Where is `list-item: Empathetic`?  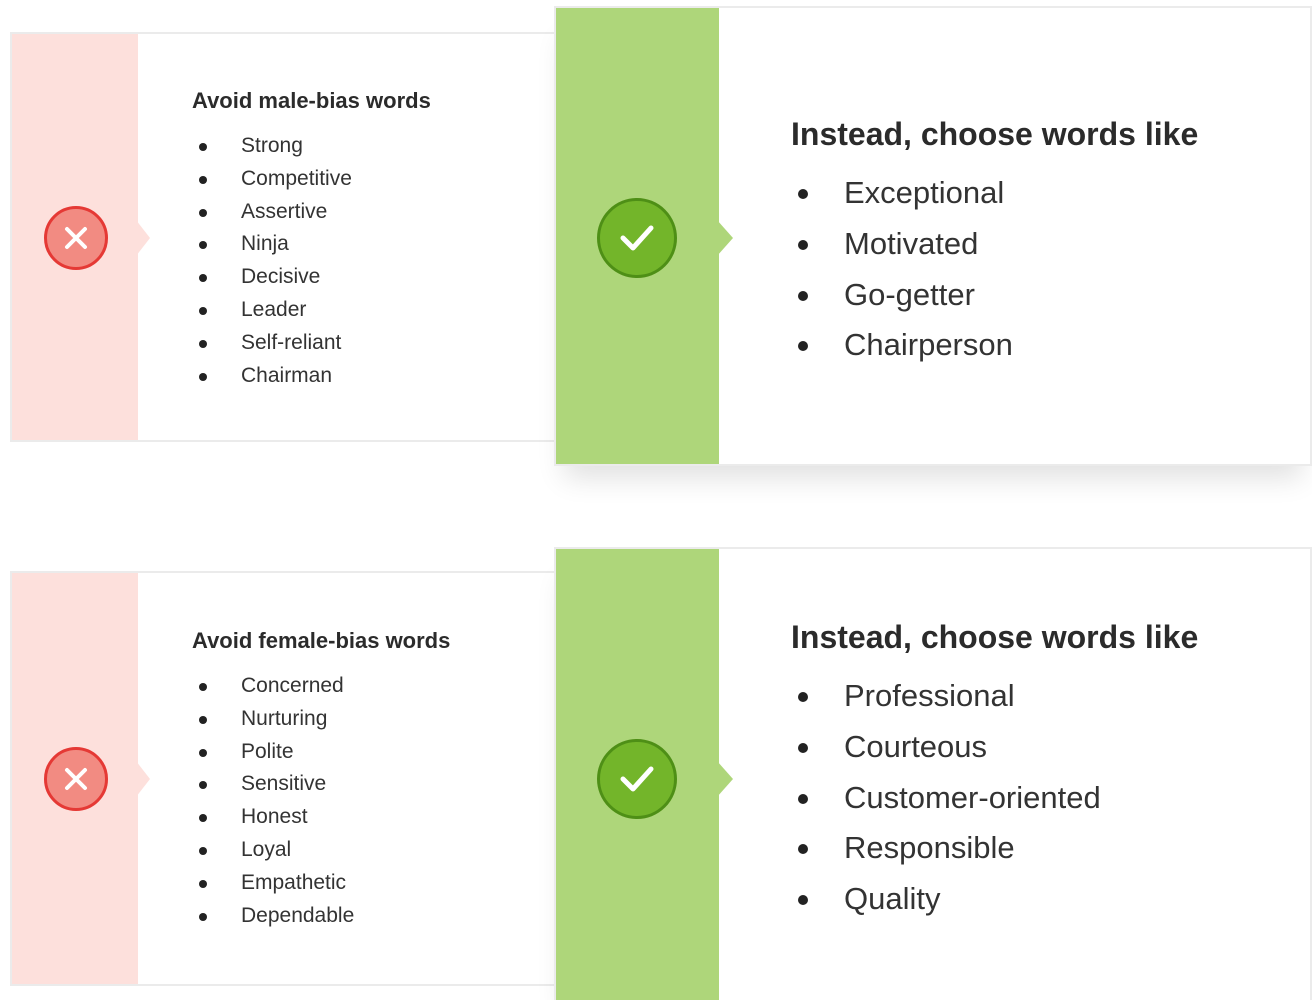 list-item: Empathetic is located at coordinates (274, 883).